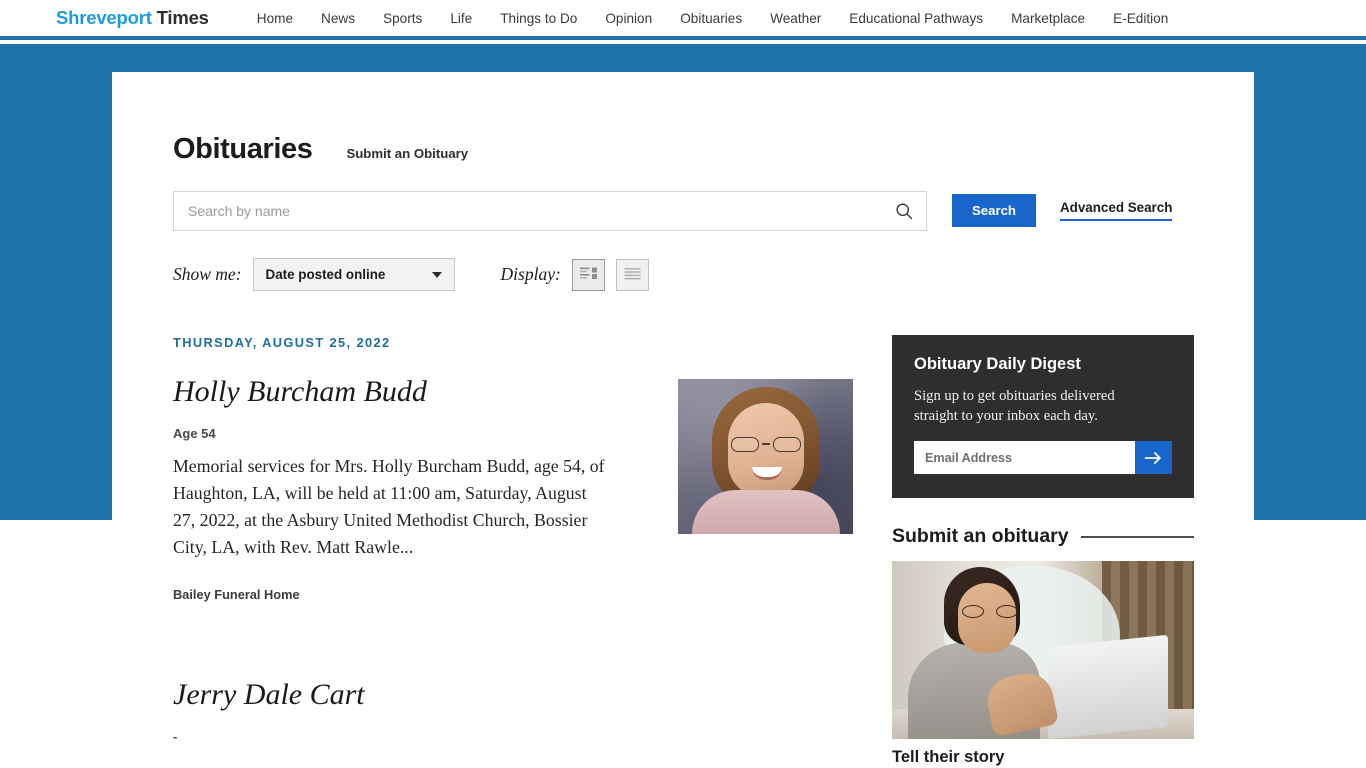 This screenshot has width=1366, height=768. I want to click on digest-signup-form, so click(1043, 457).